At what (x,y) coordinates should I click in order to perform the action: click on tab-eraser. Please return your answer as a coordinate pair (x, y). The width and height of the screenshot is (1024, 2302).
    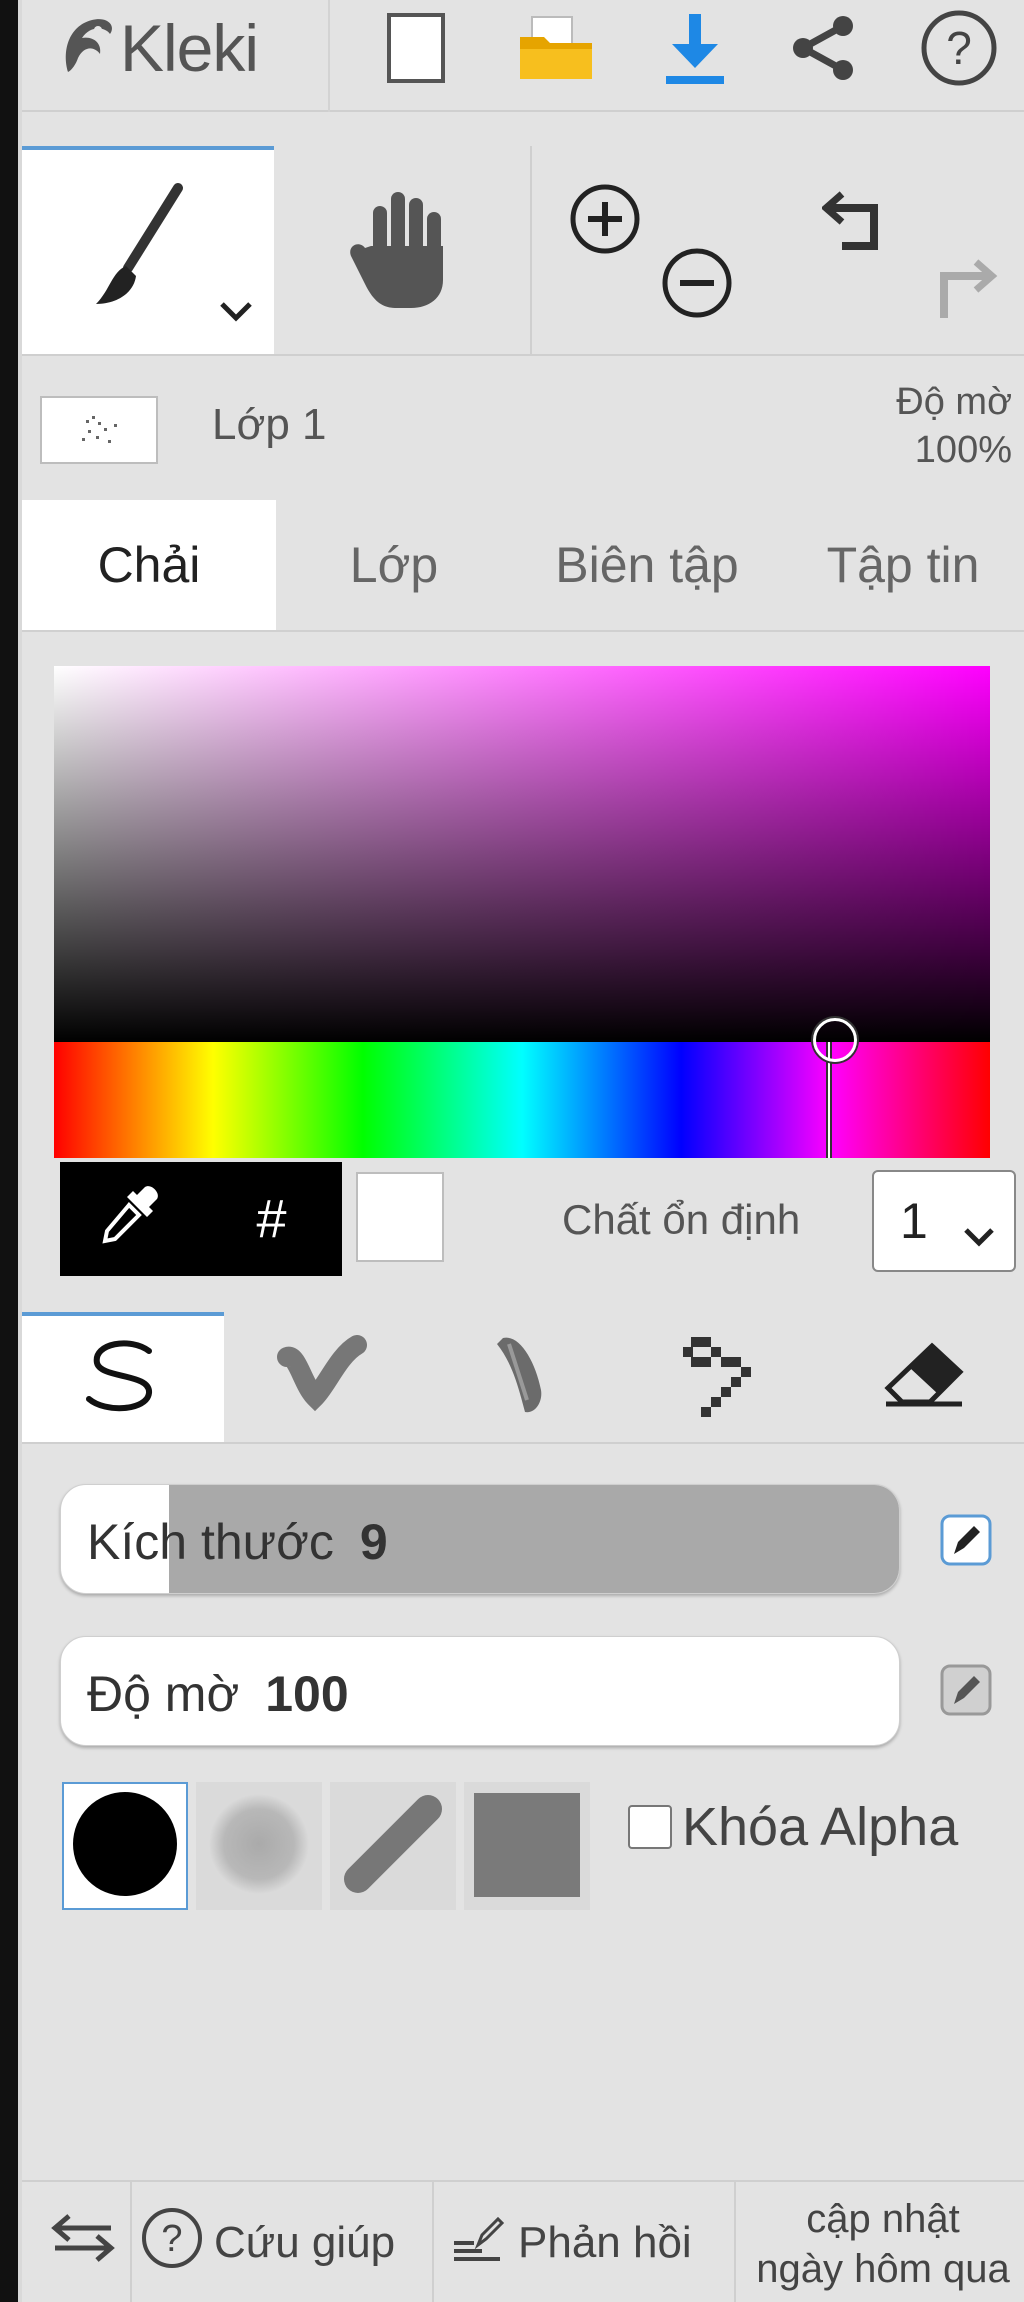
    Looking at the image, I should click on (924, 1377).